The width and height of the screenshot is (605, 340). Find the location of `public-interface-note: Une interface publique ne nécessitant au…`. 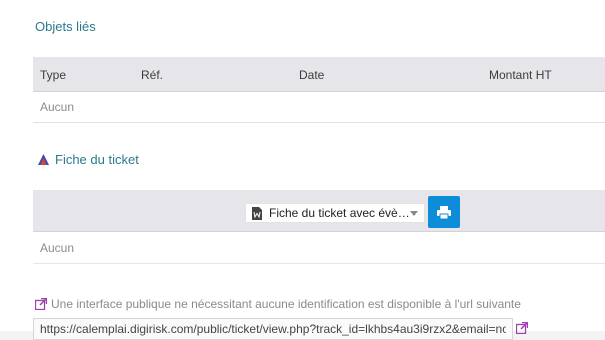

public-interface-note: Une interface publique ne nécessitant au… is located at coordinates (278, 304).